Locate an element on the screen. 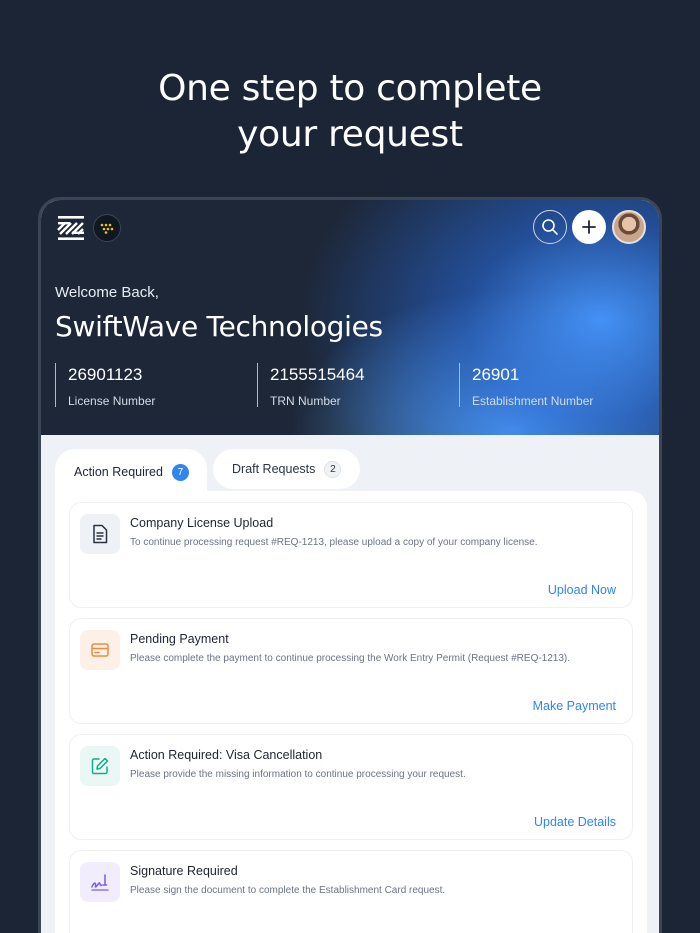 The height and width of the screenshot is (933, 700). search-icon is located at coordinates (550, 227).